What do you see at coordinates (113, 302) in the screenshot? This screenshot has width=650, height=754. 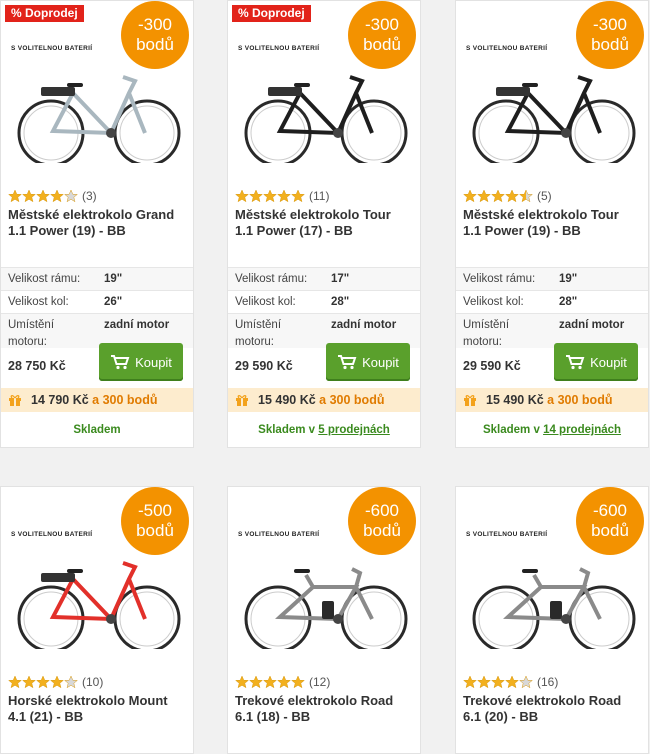 I see `spec-value: 26"` at bounding box center [113, 302].